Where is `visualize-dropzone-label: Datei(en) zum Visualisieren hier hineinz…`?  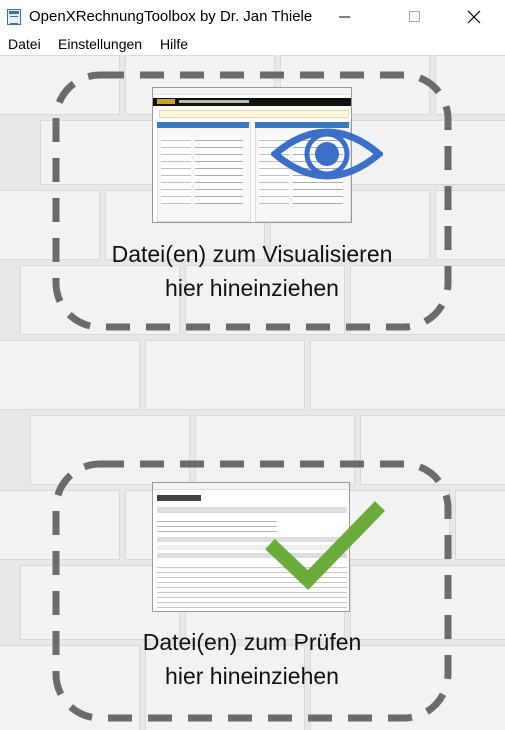 visualize-dropzone-label: Datei(en) zum Visualisieren hier hineinz… is located at coordinates (252, 271).